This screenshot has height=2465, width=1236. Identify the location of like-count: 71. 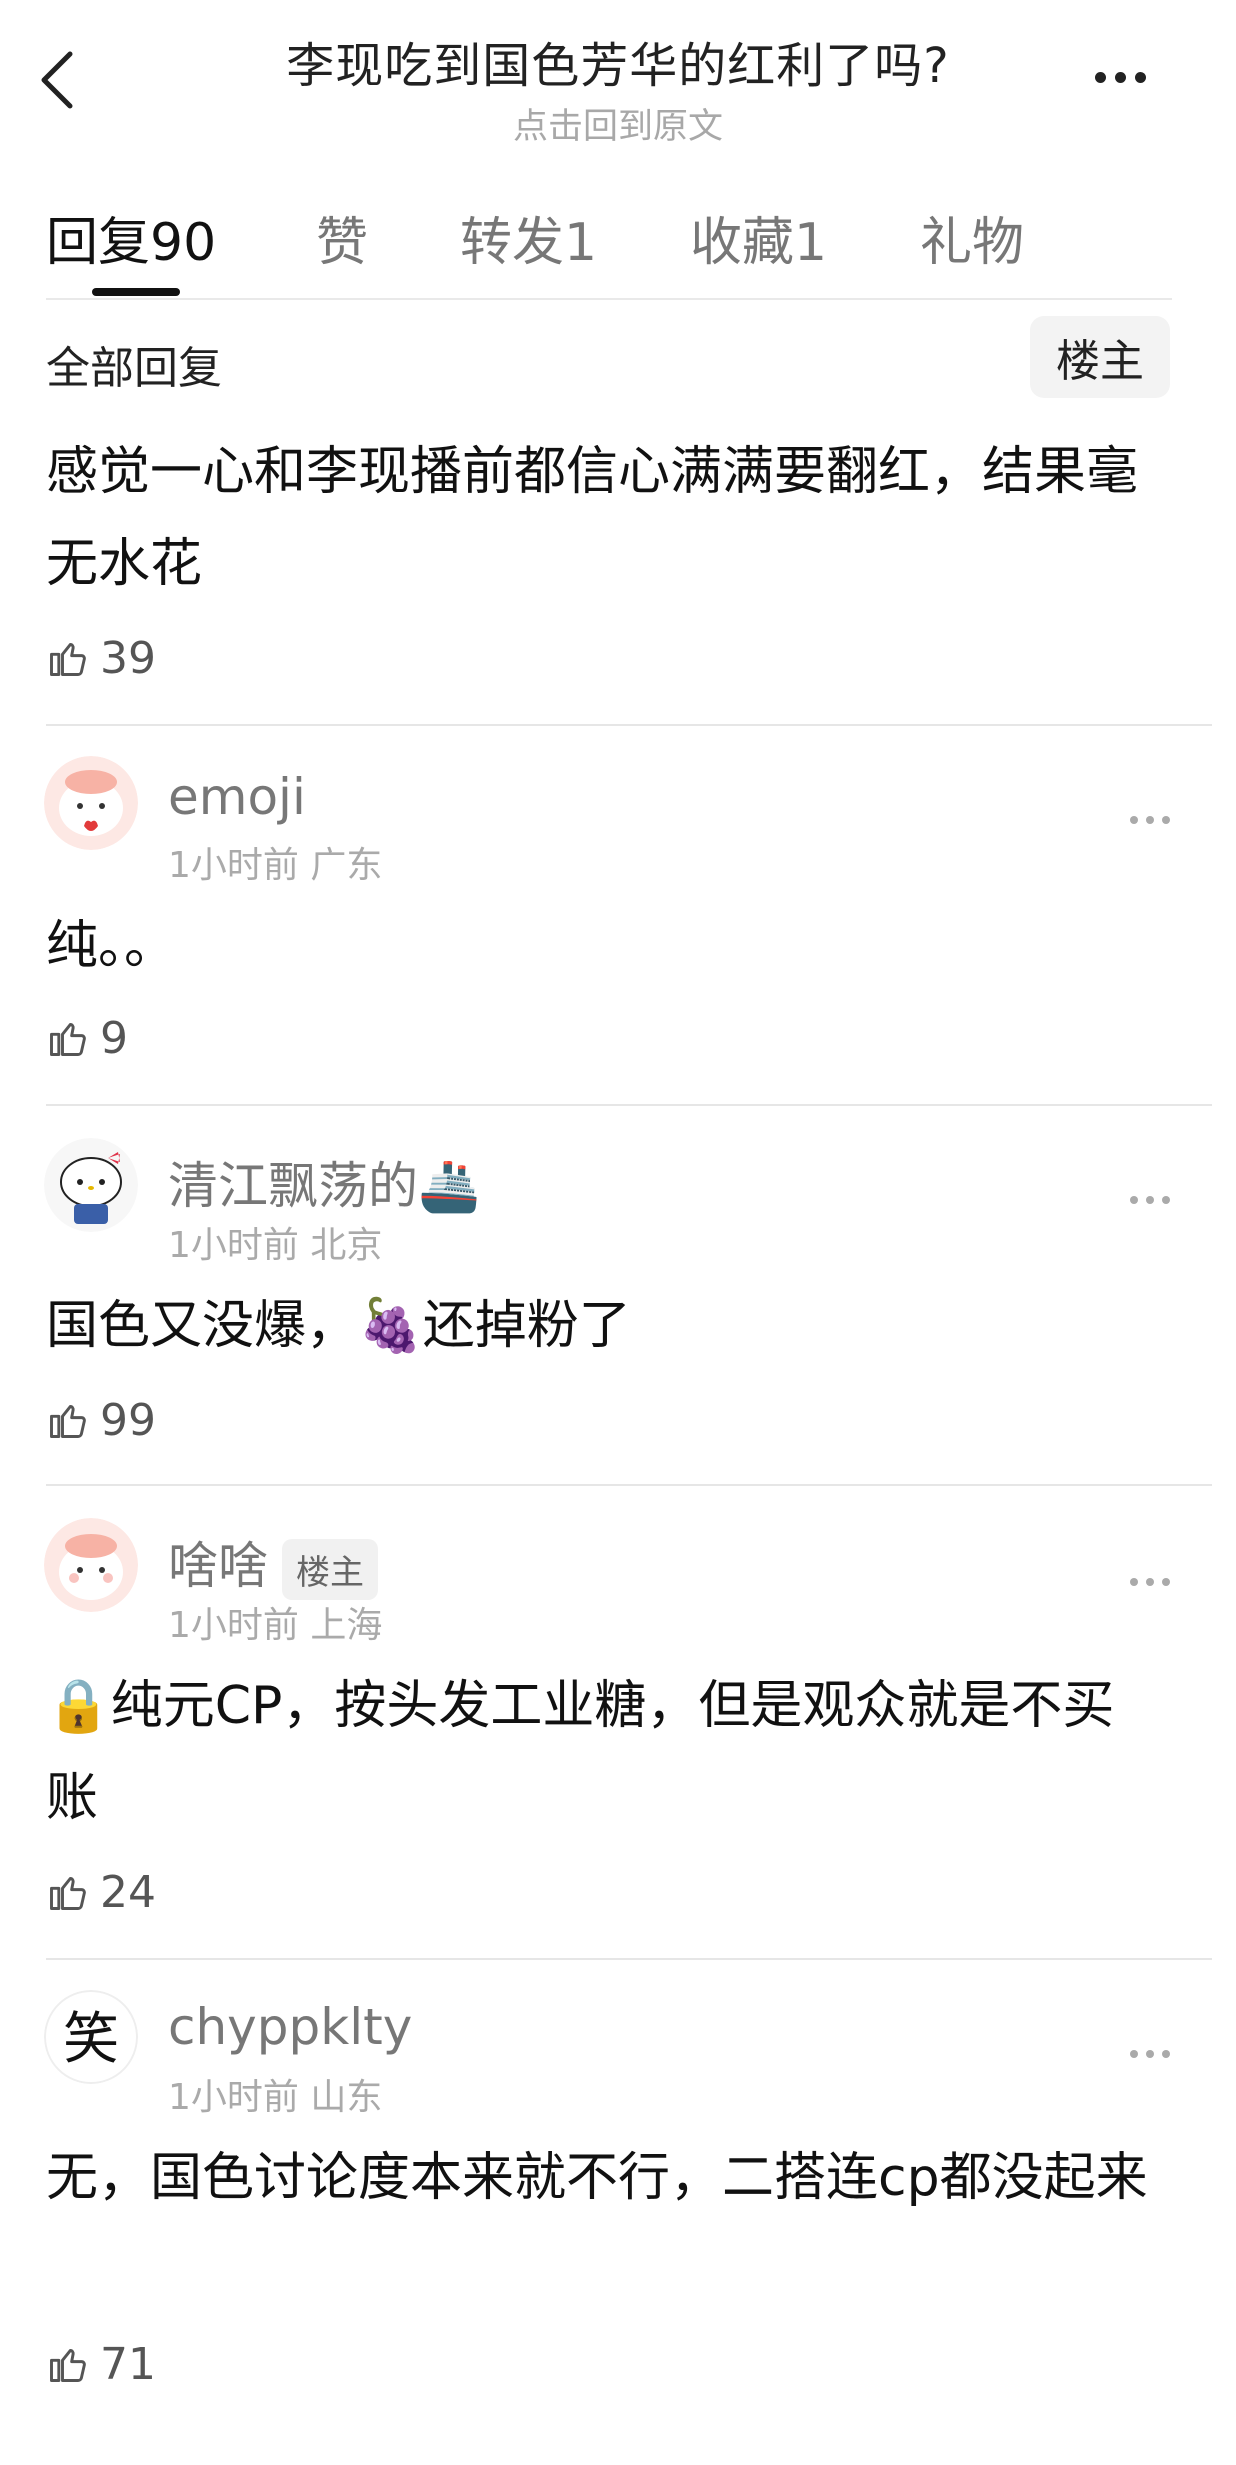
(128, 2364).